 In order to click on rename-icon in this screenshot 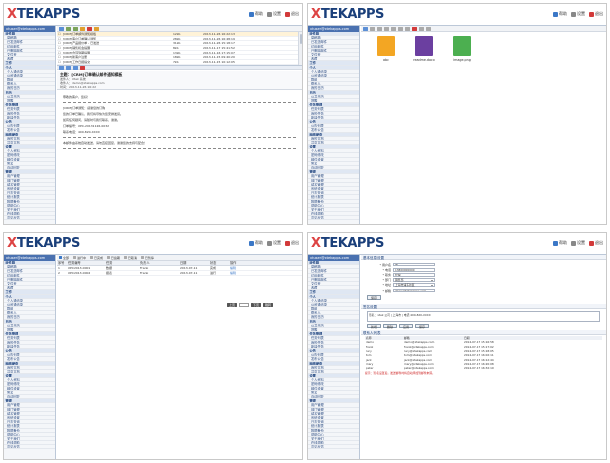, I will do `click(407, 28)`.